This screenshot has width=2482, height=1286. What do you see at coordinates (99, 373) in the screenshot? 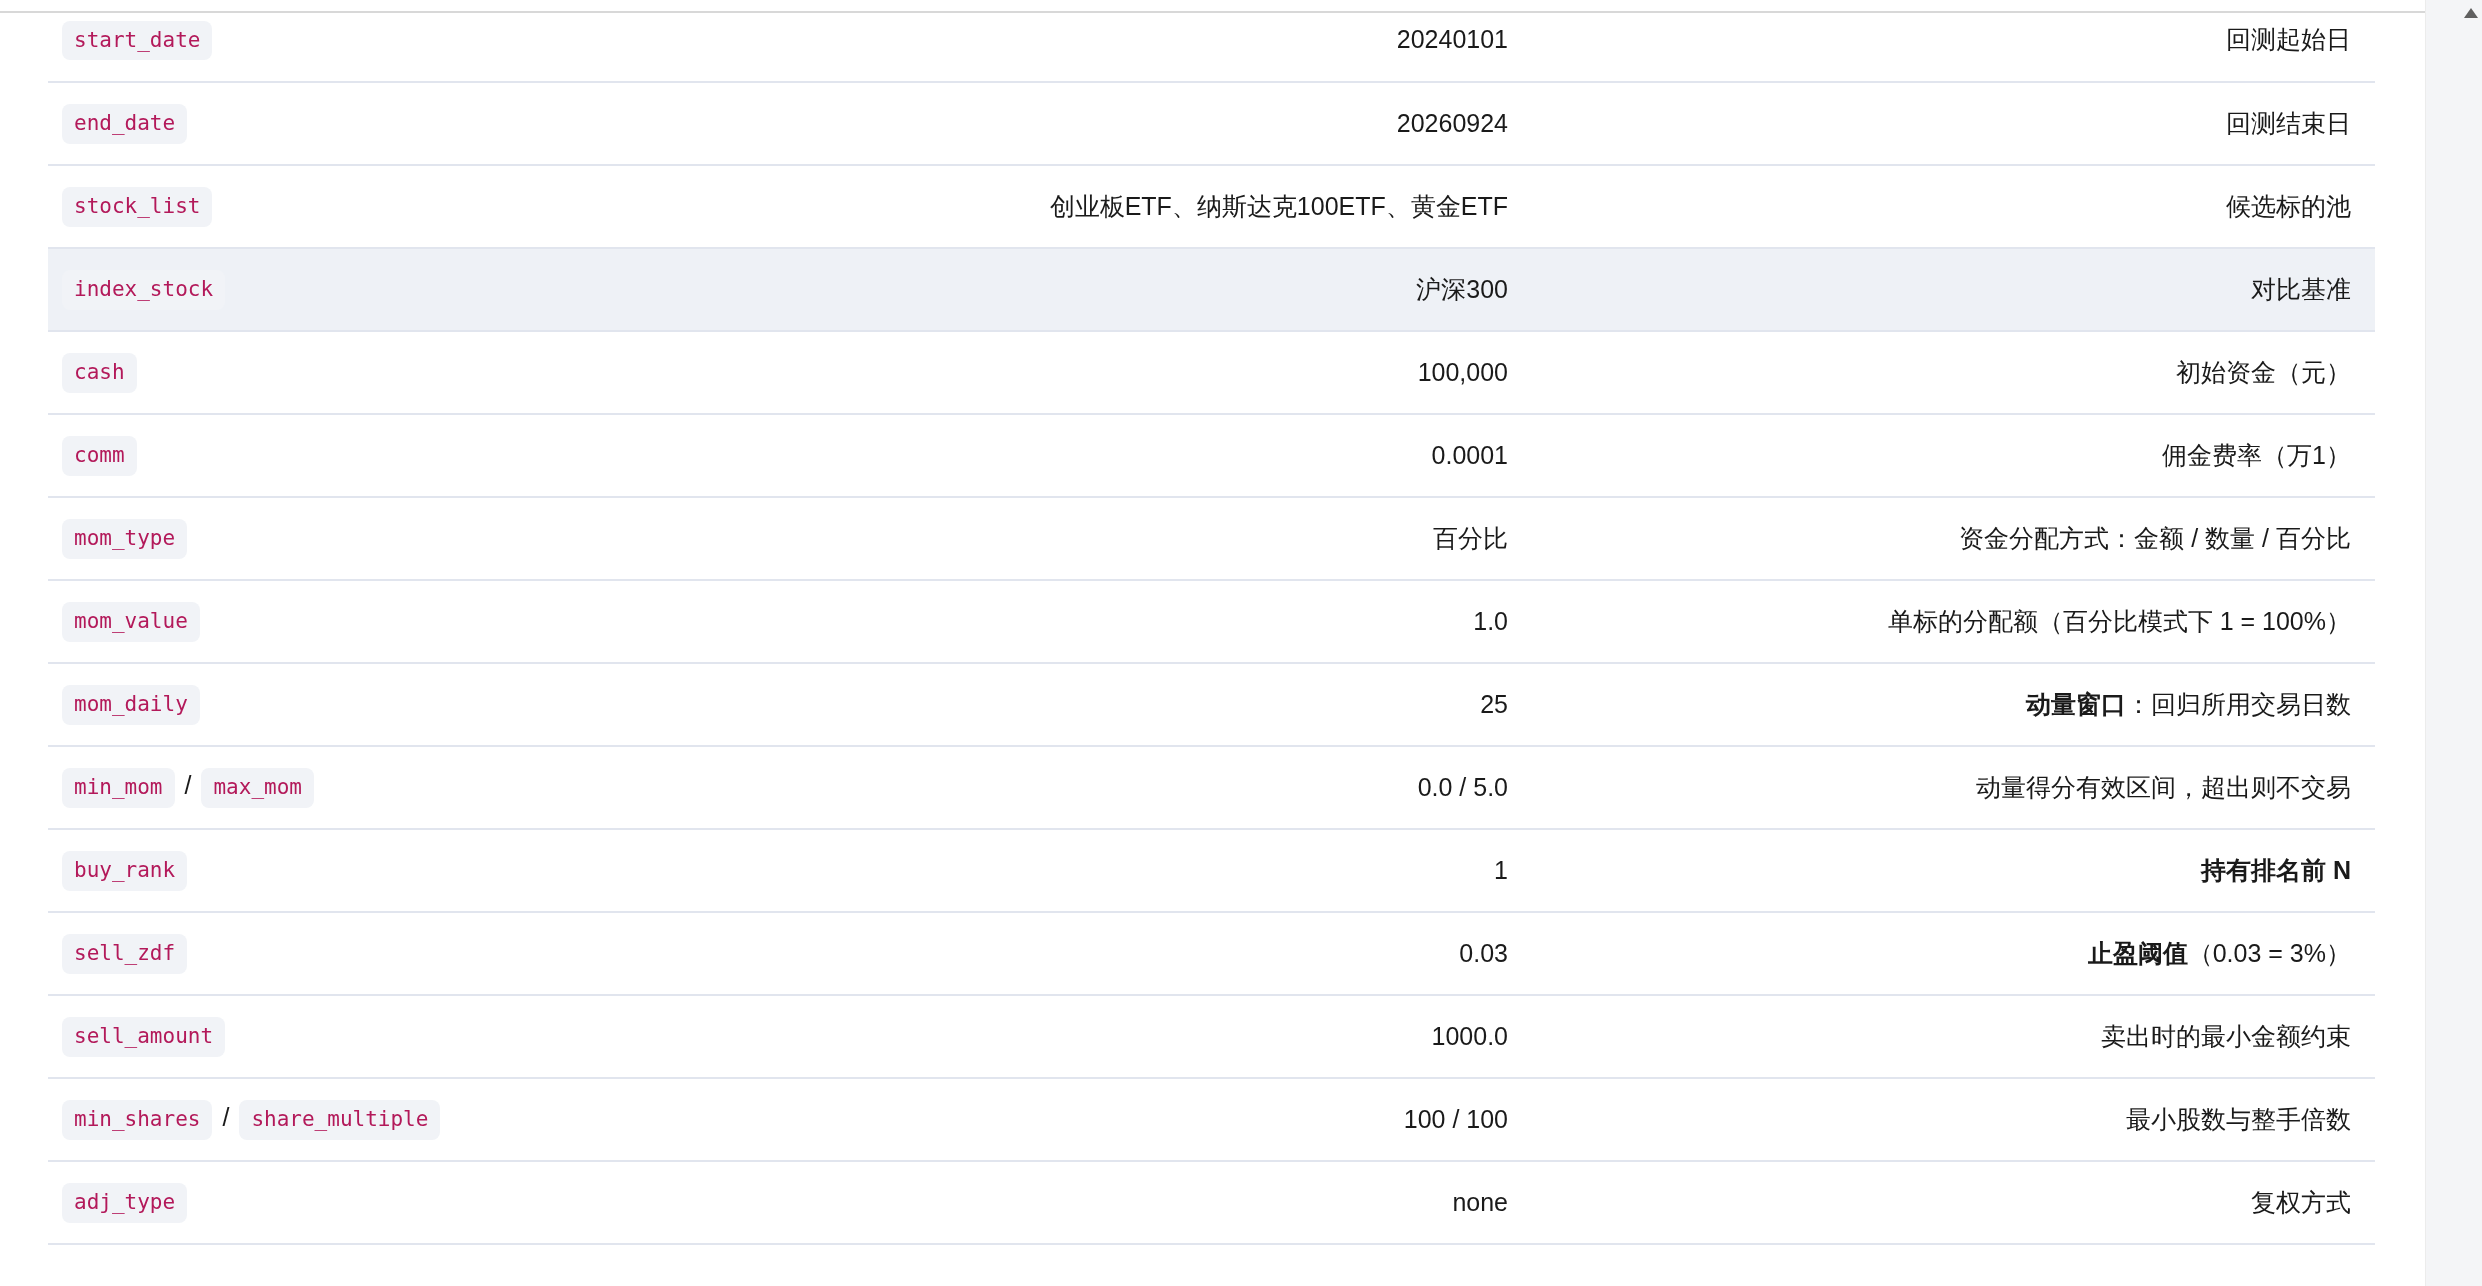
I see `parameter-name: cash` at bounding box center [99, 373].